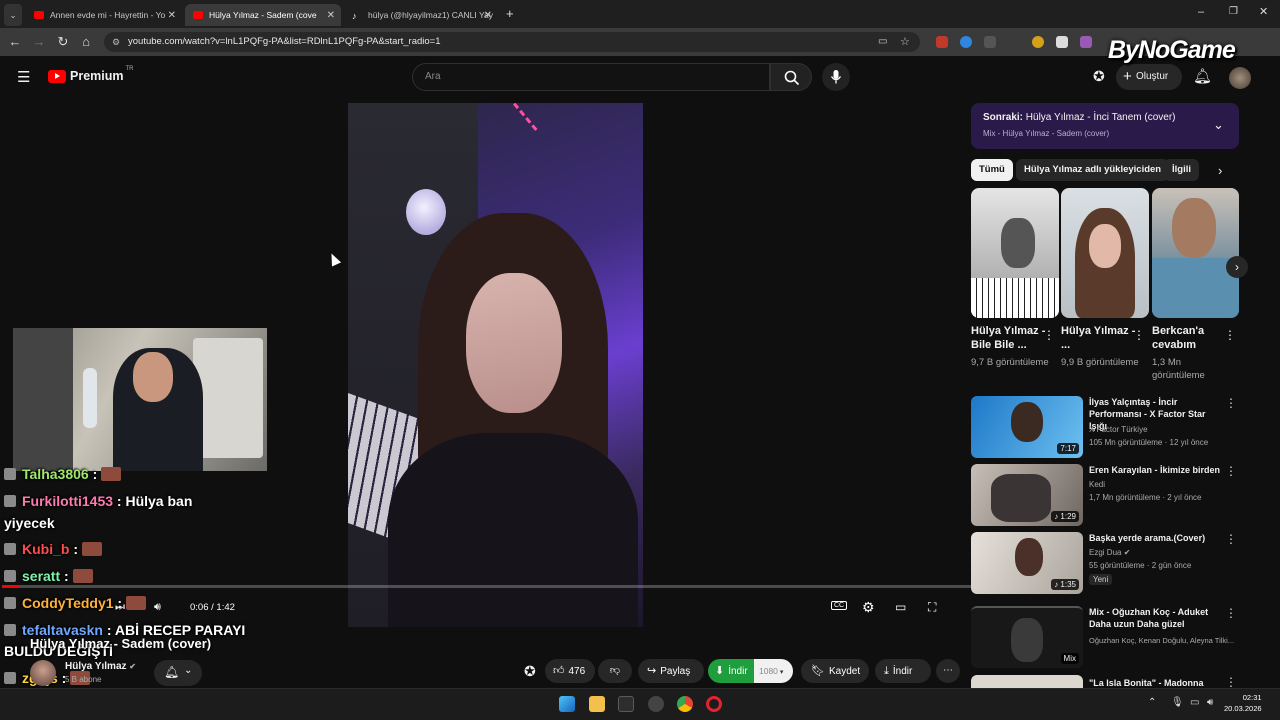 The image size is (1280, 720). Describe the element at coordinates (39, 42) in the screenshot. I see `forward-icon: →` at that location.